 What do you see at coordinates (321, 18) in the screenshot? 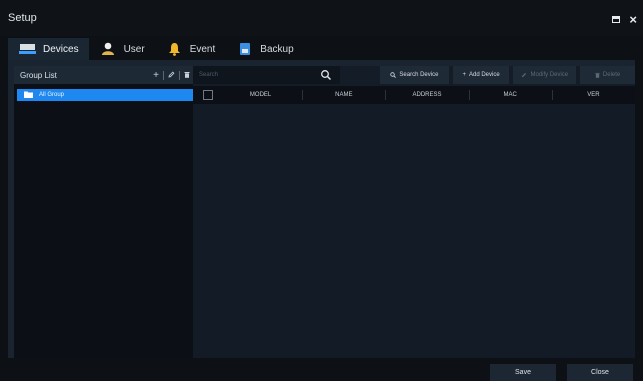
I see `title-bar: Setup ×` at bounding box center [321, 18].